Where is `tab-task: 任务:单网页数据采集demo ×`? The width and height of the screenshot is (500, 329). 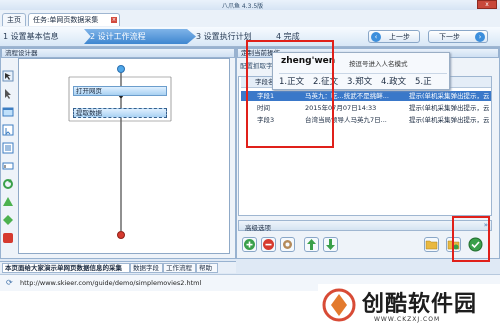 tab-task: 任务:单网页数据采集demo × is located at coordinates (74, 24).